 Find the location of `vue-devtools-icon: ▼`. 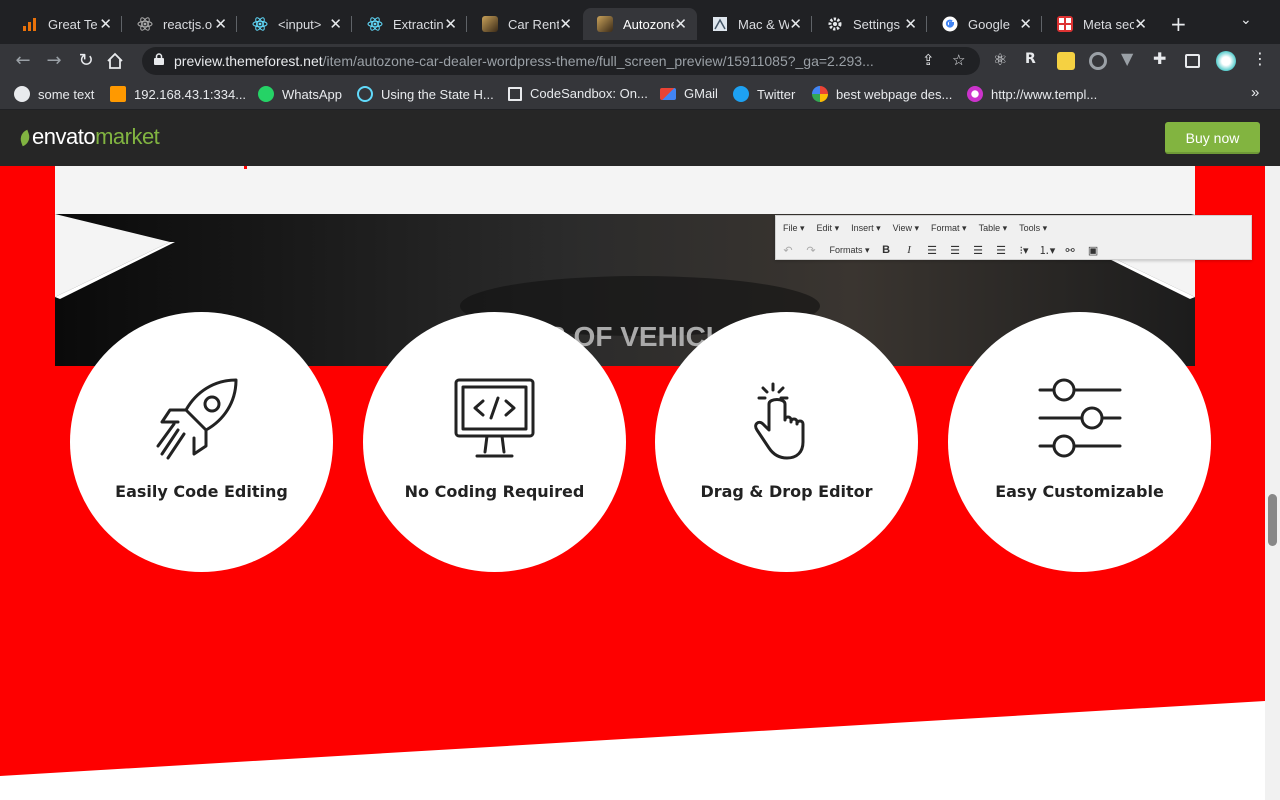

vue-devtools-icon: ▼ is located at coordinates (1130, 58).